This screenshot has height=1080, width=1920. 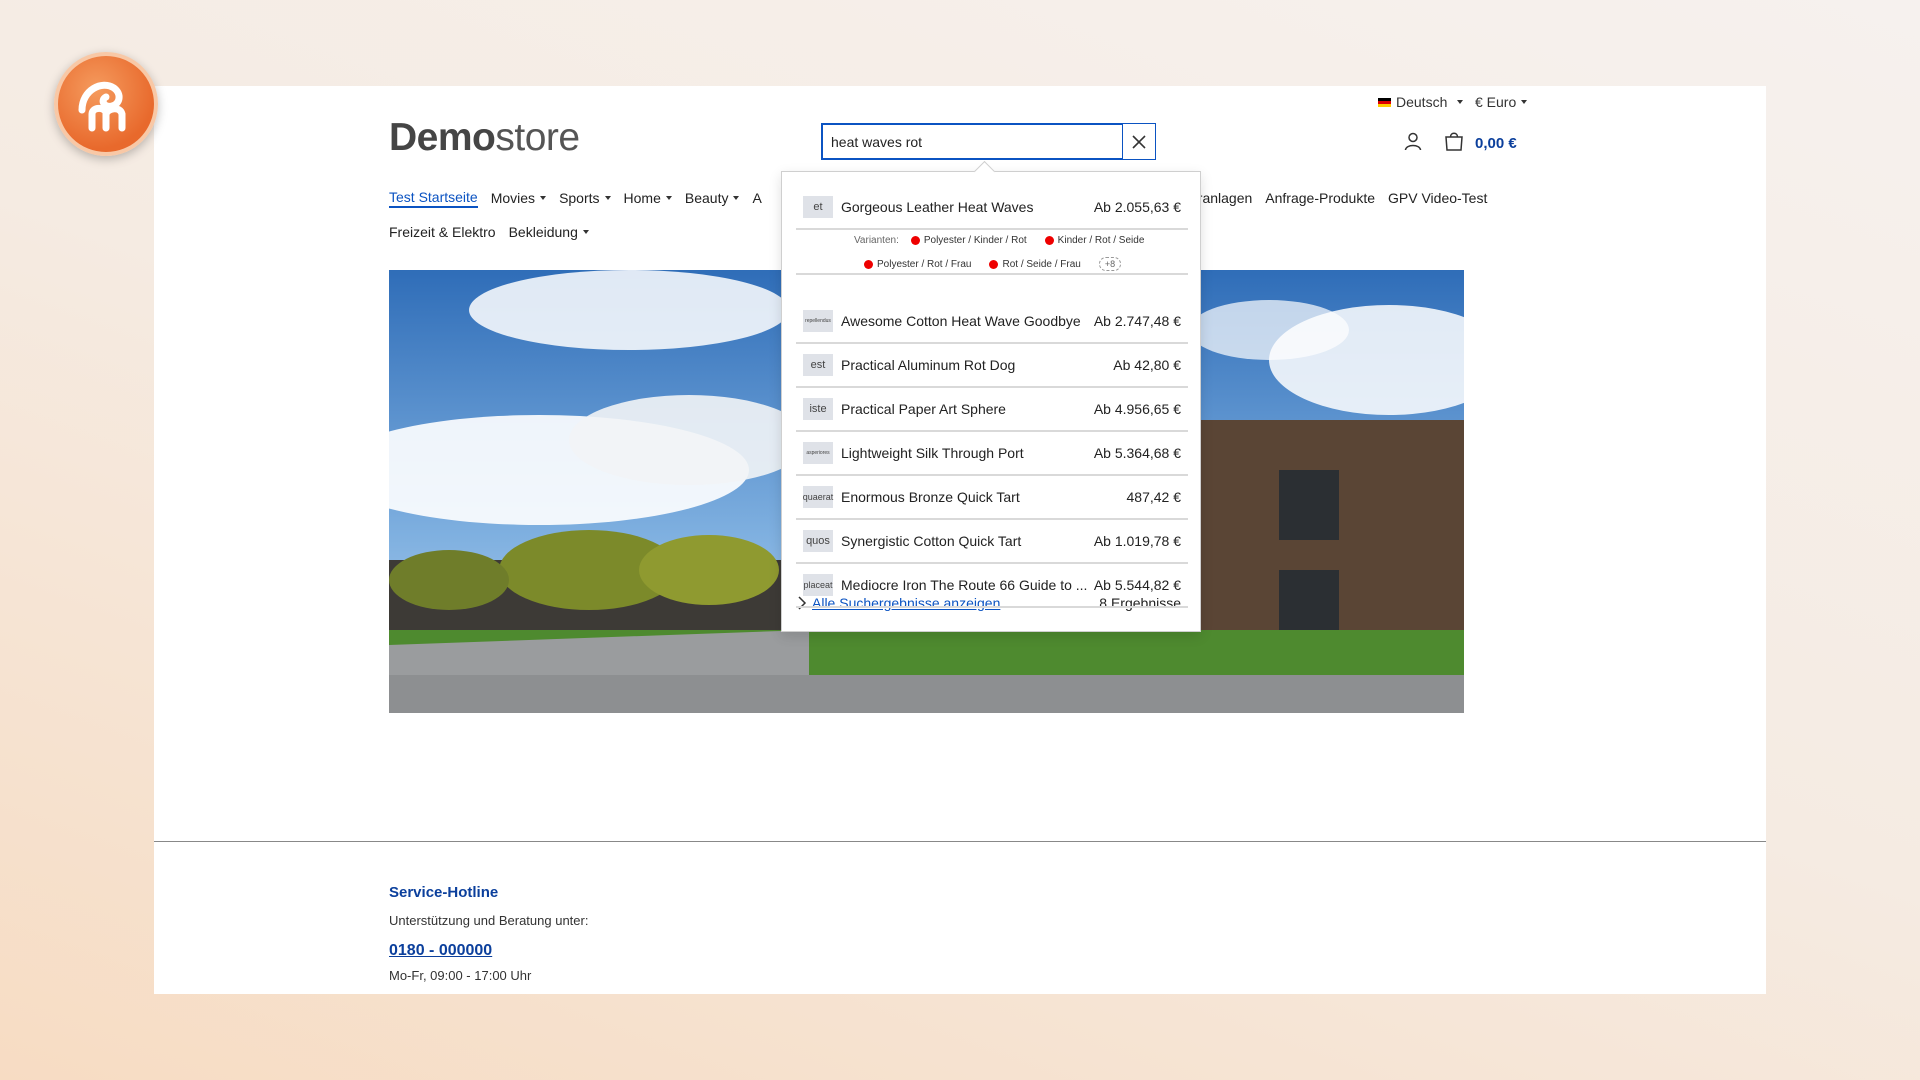 I want to click on product-name: Gorgeous Leather Heat Waves, so click(x=937, y=207).